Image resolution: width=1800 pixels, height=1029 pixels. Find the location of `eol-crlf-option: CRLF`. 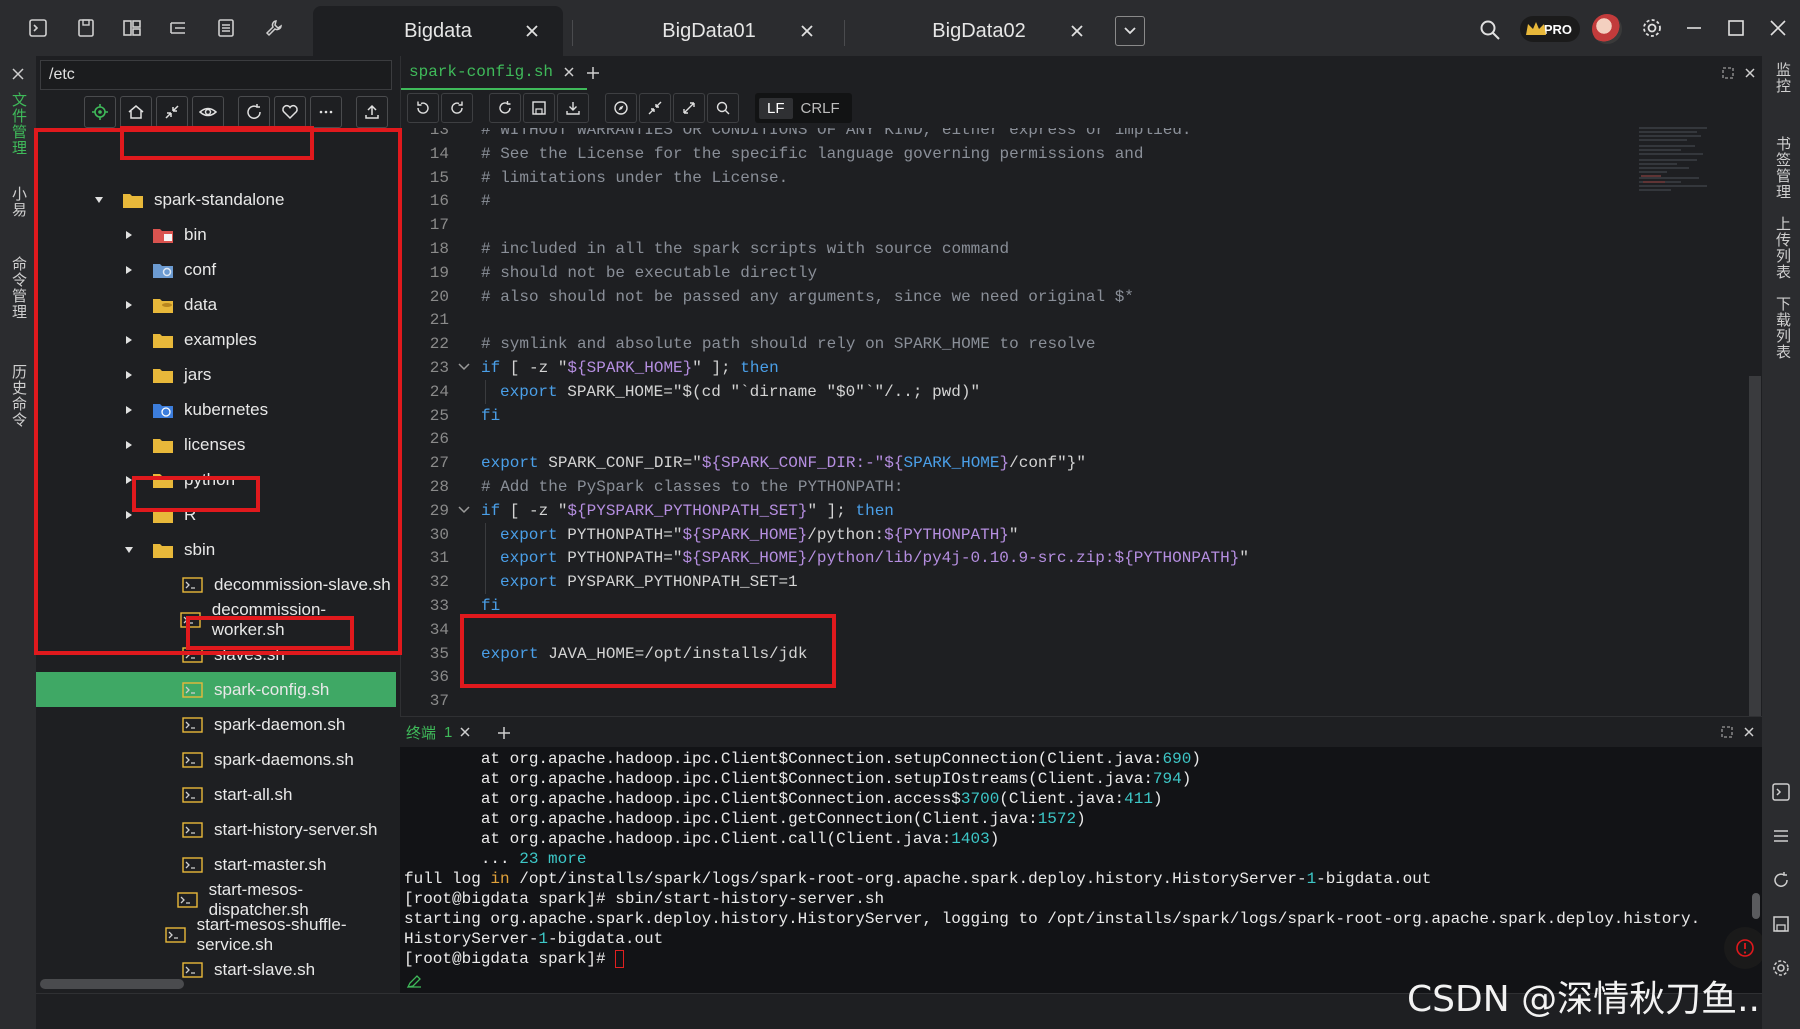

eol-crlf-option: CRLF is located at coordinates (820, 108).